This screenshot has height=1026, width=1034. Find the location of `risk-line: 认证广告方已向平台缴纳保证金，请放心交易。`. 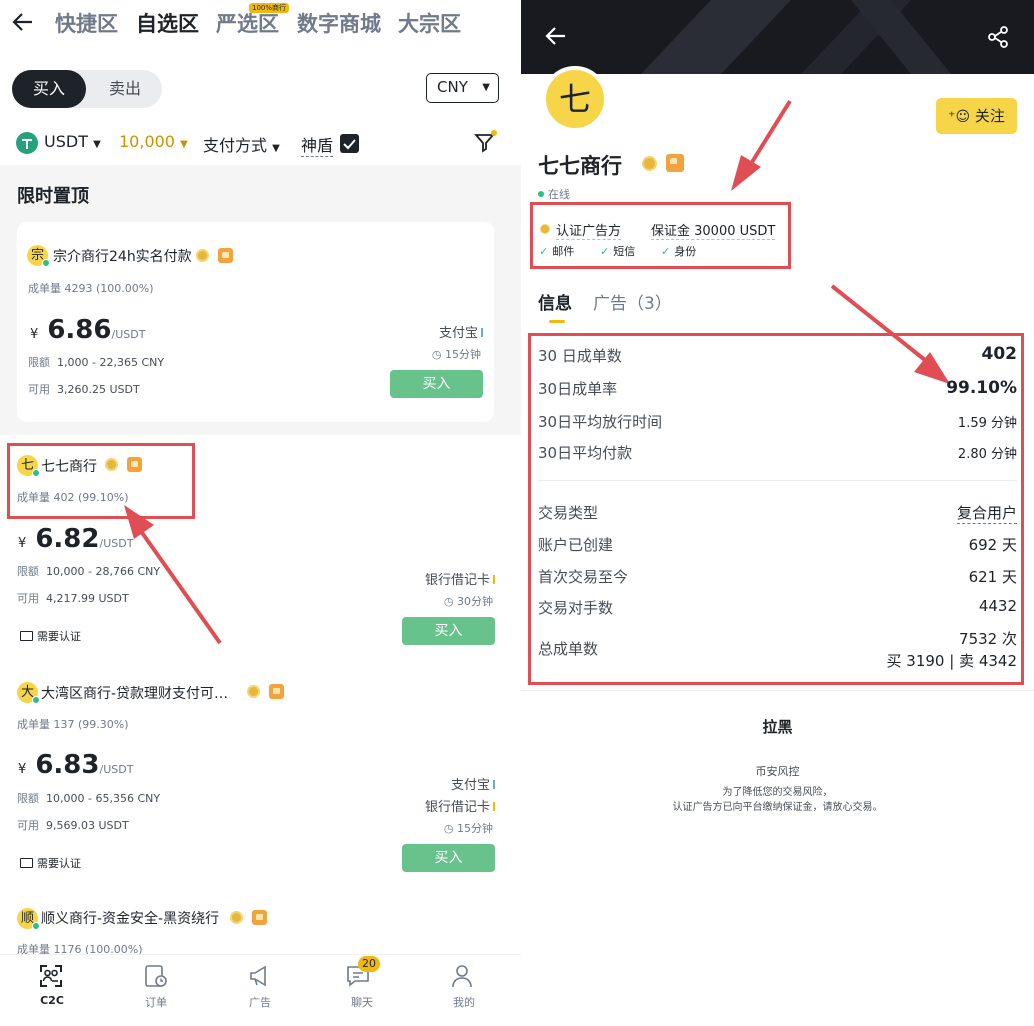

risk-line: 认证广告方已向平台缴纳保证金，请放心交易。 is located at coordinates (777, 807).